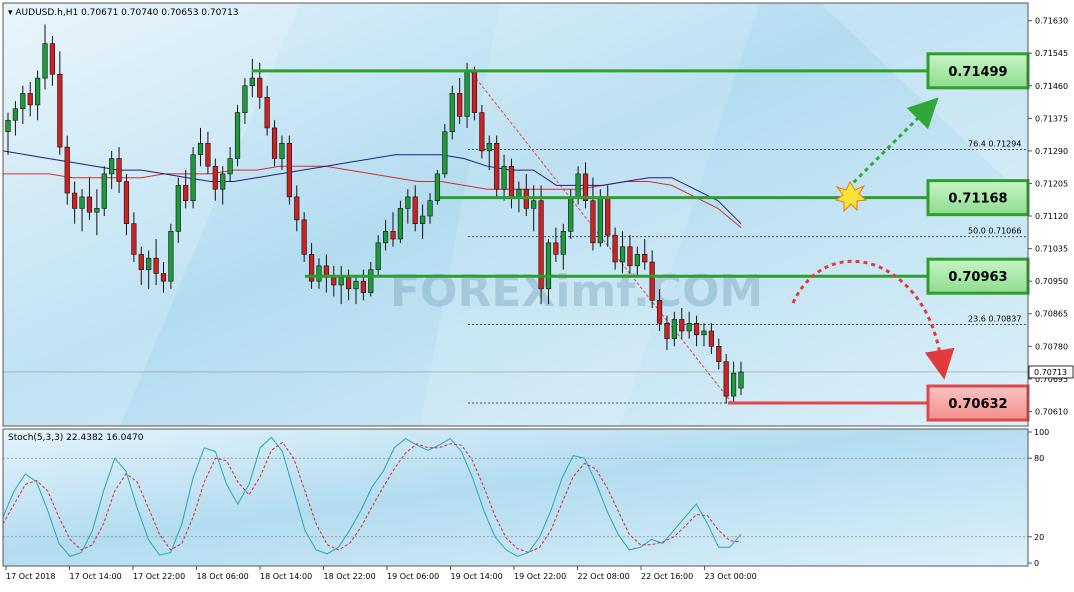  Describe the element at coordinates (477, 576) in the screenshot. I see `x-tick-label: 19 Oct 14:00` at that location.